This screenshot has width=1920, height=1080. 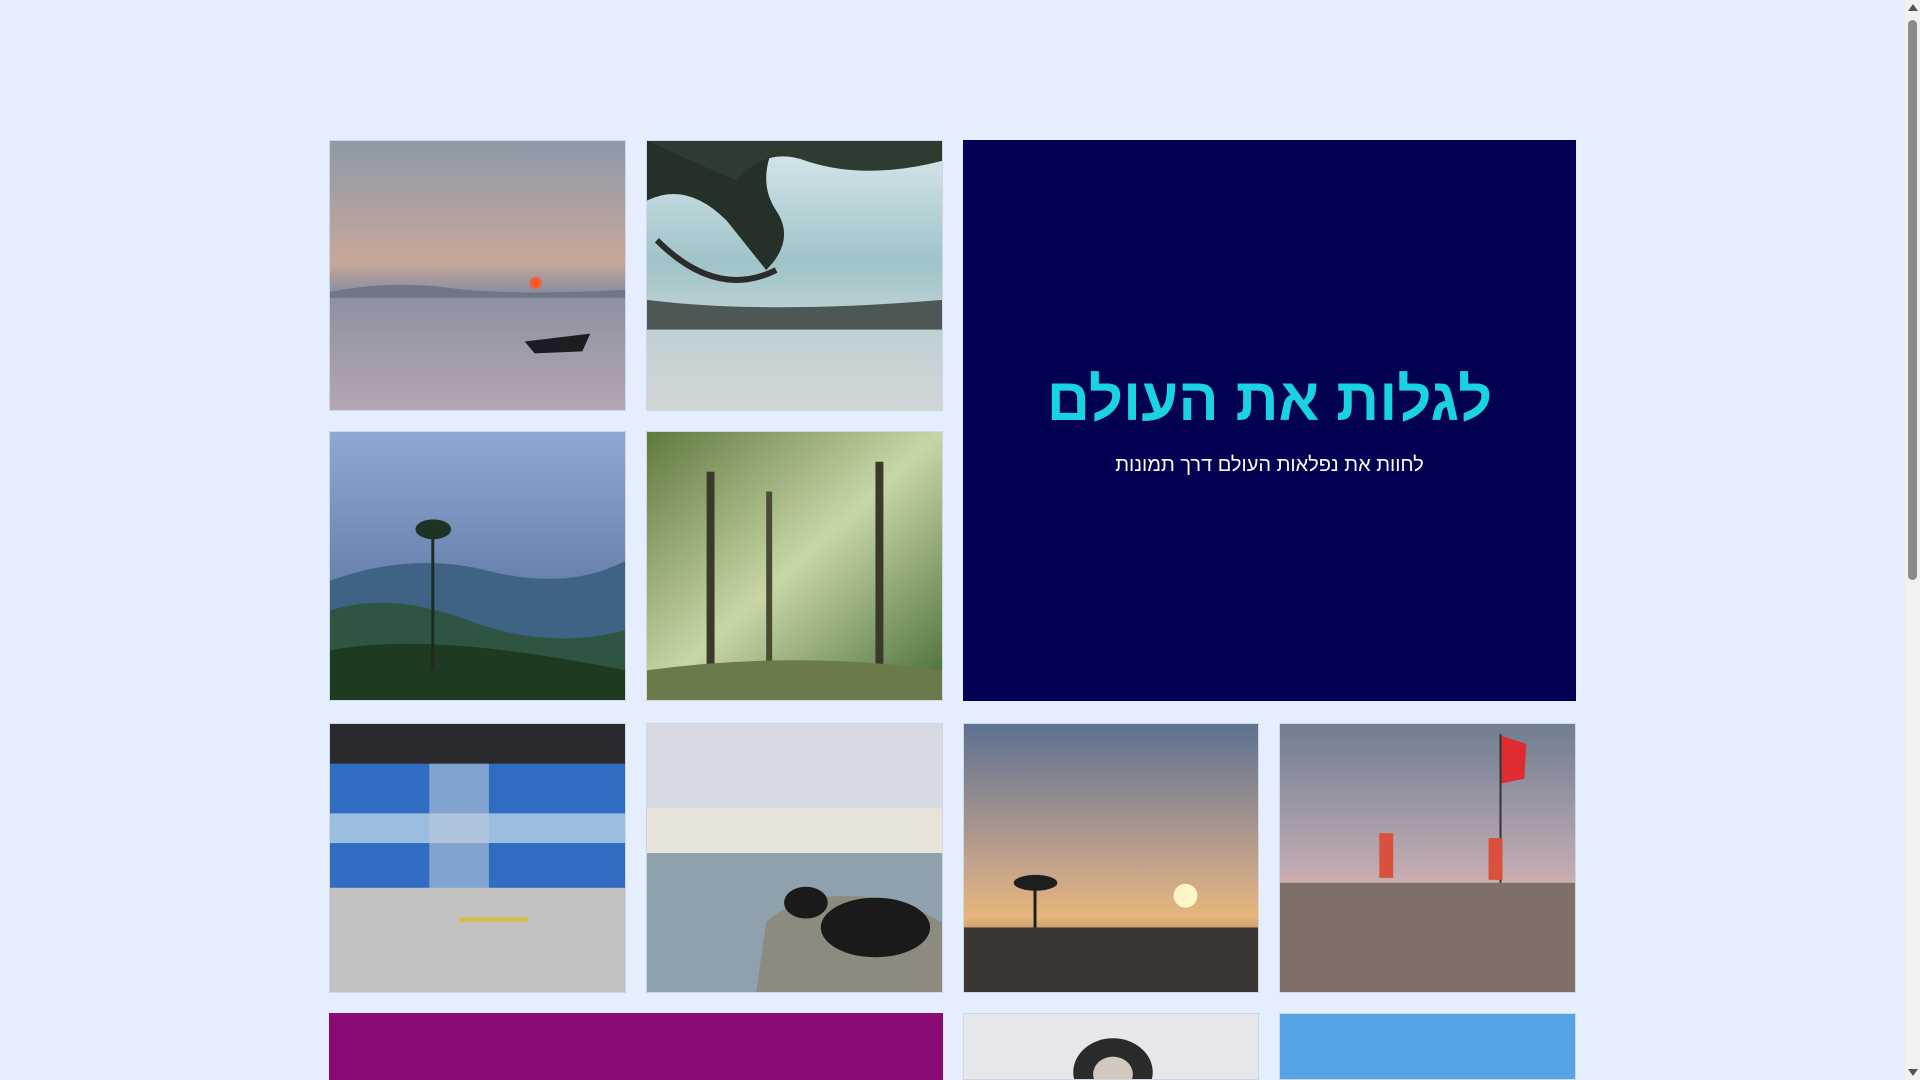 What do you see at coordinates (477, 858) in the screenshot?
I see `blue-train-photo` at bounding box center [477, 858].